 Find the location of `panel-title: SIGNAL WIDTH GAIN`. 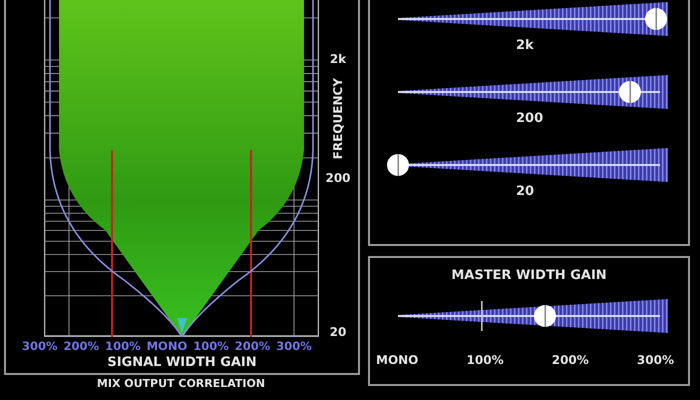

panel-title: SIGNAL WIDTH GAIN is located at coordinates (182, 363).